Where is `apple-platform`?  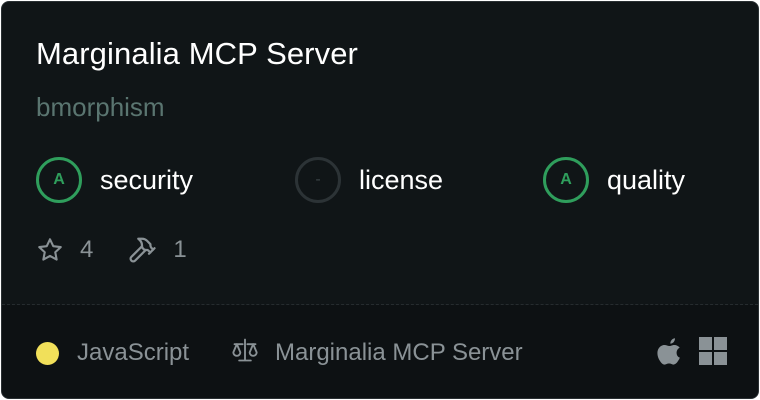
apple-platform is located at coordinates (670, 353).